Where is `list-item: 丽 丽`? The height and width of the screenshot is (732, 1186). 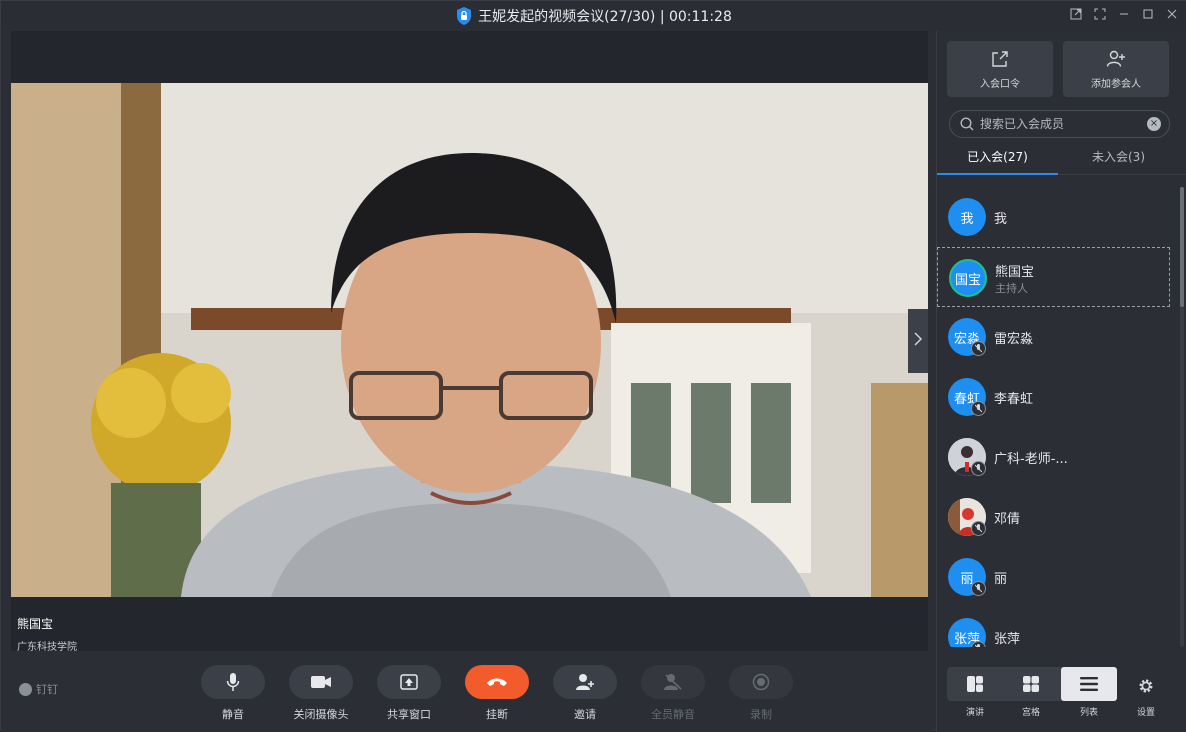
list-item: 丽 丽 is located at coordinates (1053, 577).